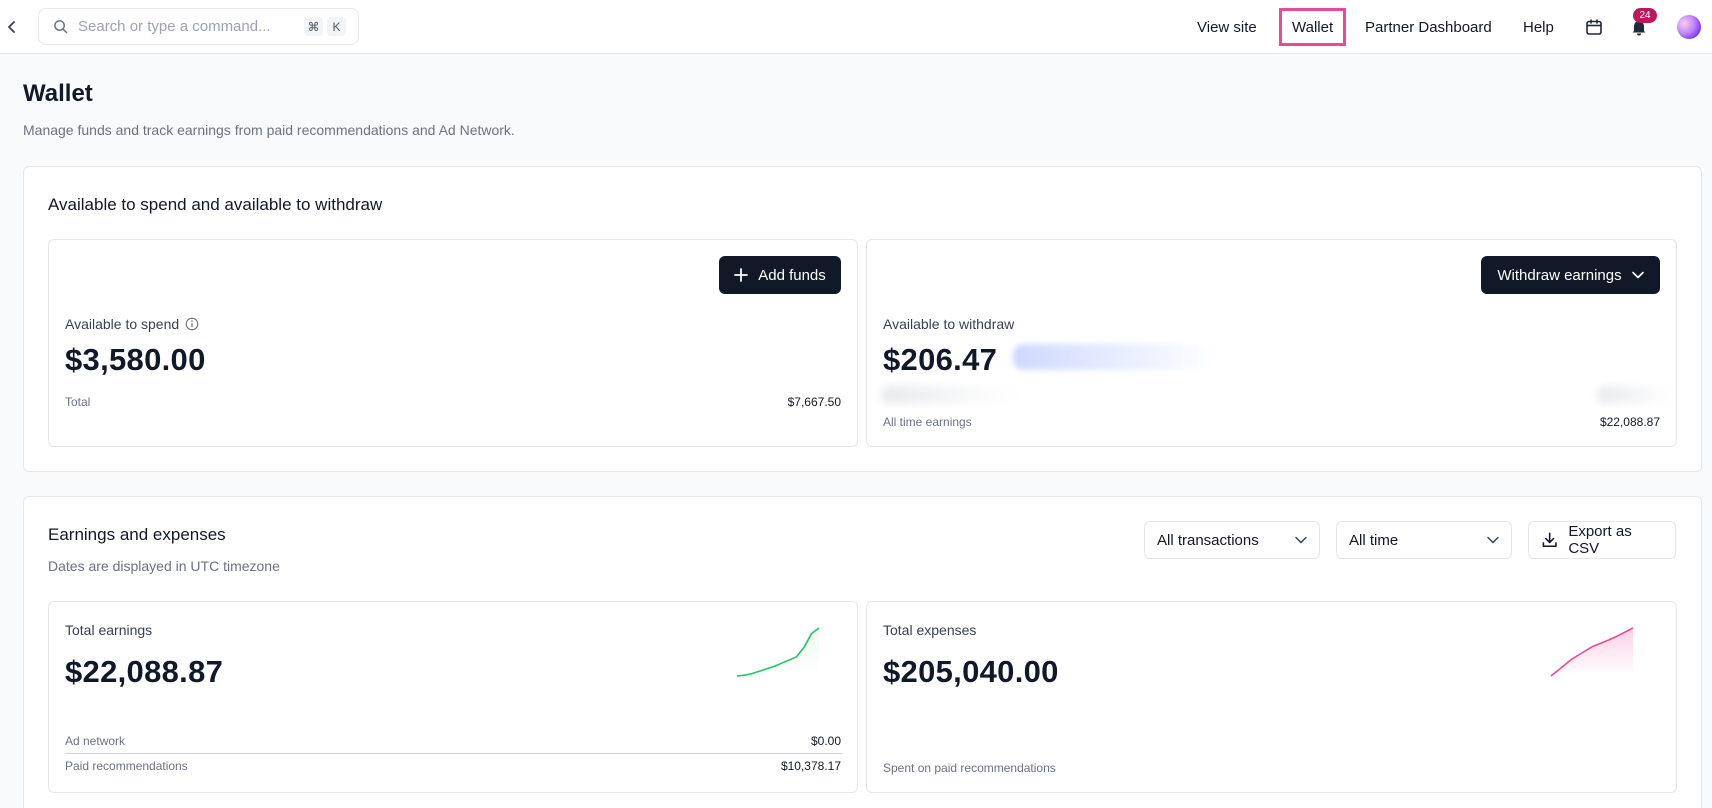 Image resolution: width=1712 pixels, height=808 pixels. I want to click on date-range-value: All time, so click(1374, 540).